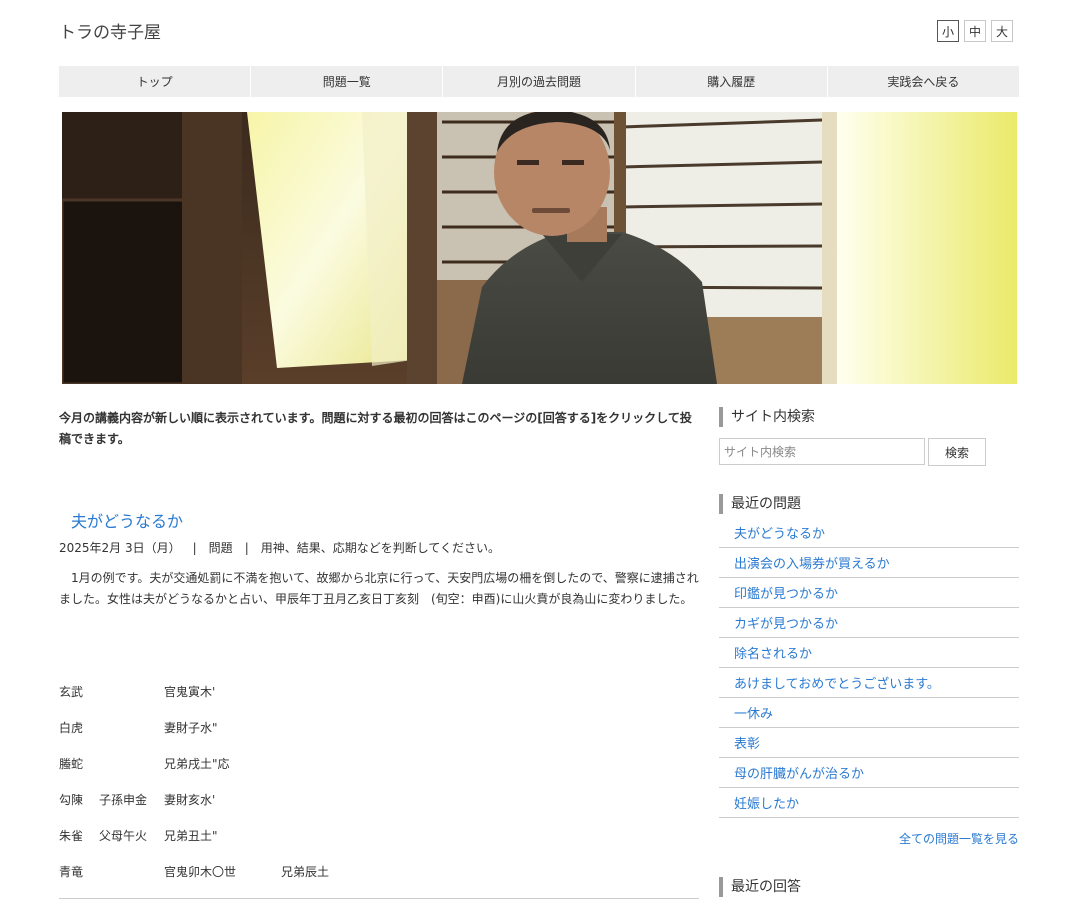 The image size is (1078, 907). What do you see at coordinates (948, 31) in the screenshot?
I see `font-size-small-button: 小` at bounding box center [948, 31].